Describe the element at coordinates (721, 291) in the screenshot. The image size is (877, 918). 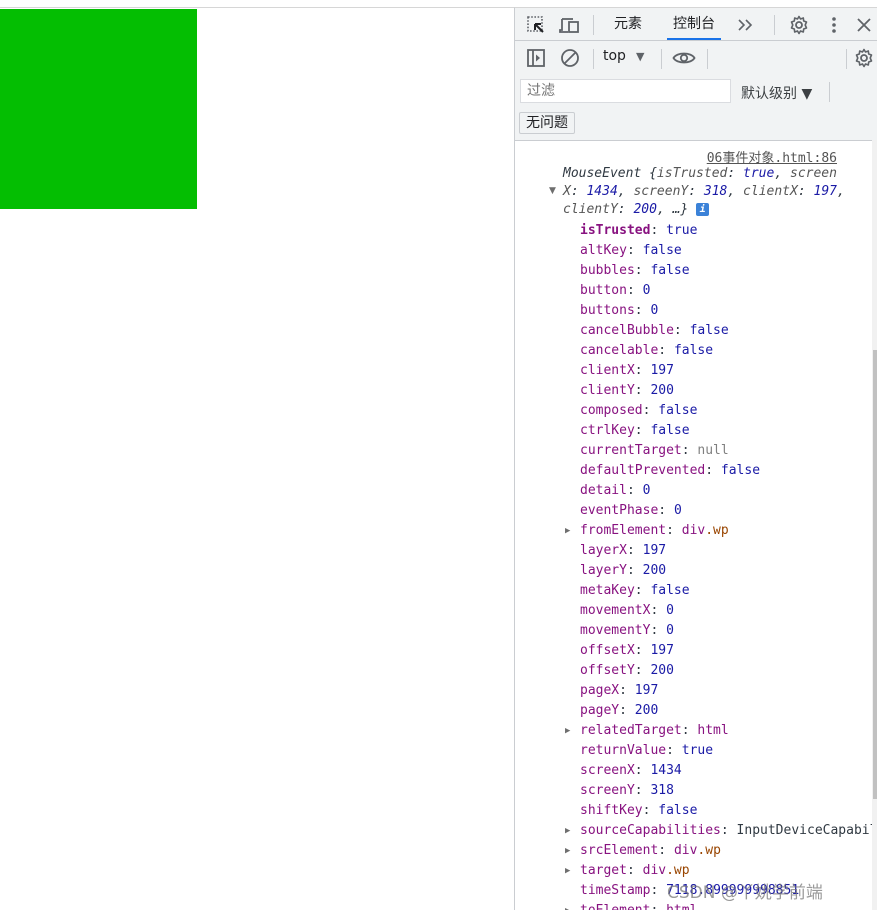
I see `property-row-button: button: 0` at that location.